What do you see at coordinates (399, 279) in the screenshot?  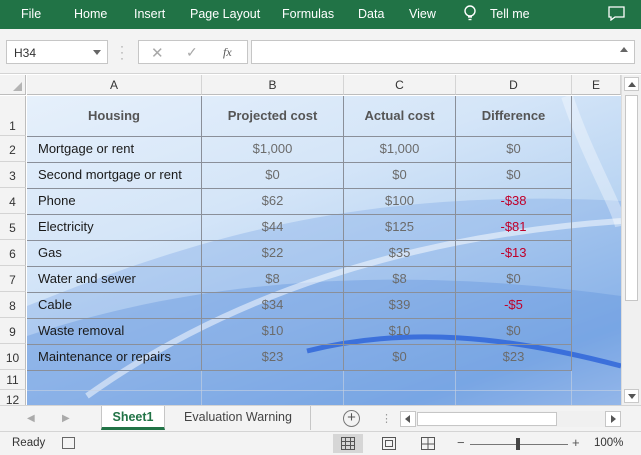 I see `cell-actual: $8` at bounding box center [399, 279].